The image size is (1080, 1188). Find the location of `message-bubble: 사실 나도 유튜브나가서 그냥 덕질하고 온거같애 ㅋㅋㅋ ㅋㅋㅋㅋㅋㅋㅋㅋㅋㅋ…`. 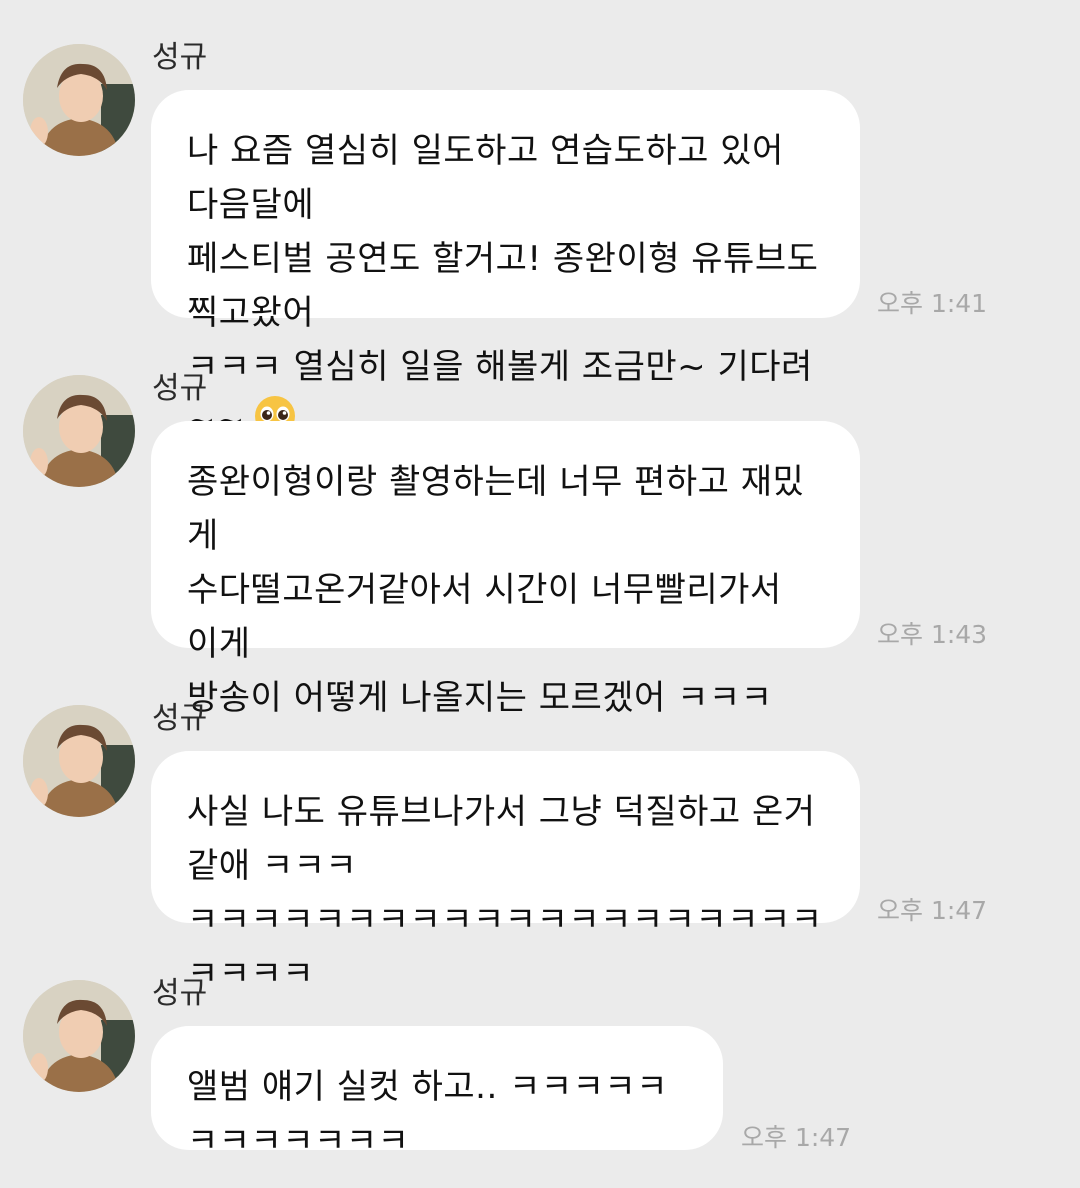

message-bubble: 사실 나도 유튜브나가서 그냥 덕질하고 온거같애 ㅋㅋㅋ ㅋㅋㅋㅋㅋㅋㅋㅋㅋㅋ… is located at coordinates (505, 872).